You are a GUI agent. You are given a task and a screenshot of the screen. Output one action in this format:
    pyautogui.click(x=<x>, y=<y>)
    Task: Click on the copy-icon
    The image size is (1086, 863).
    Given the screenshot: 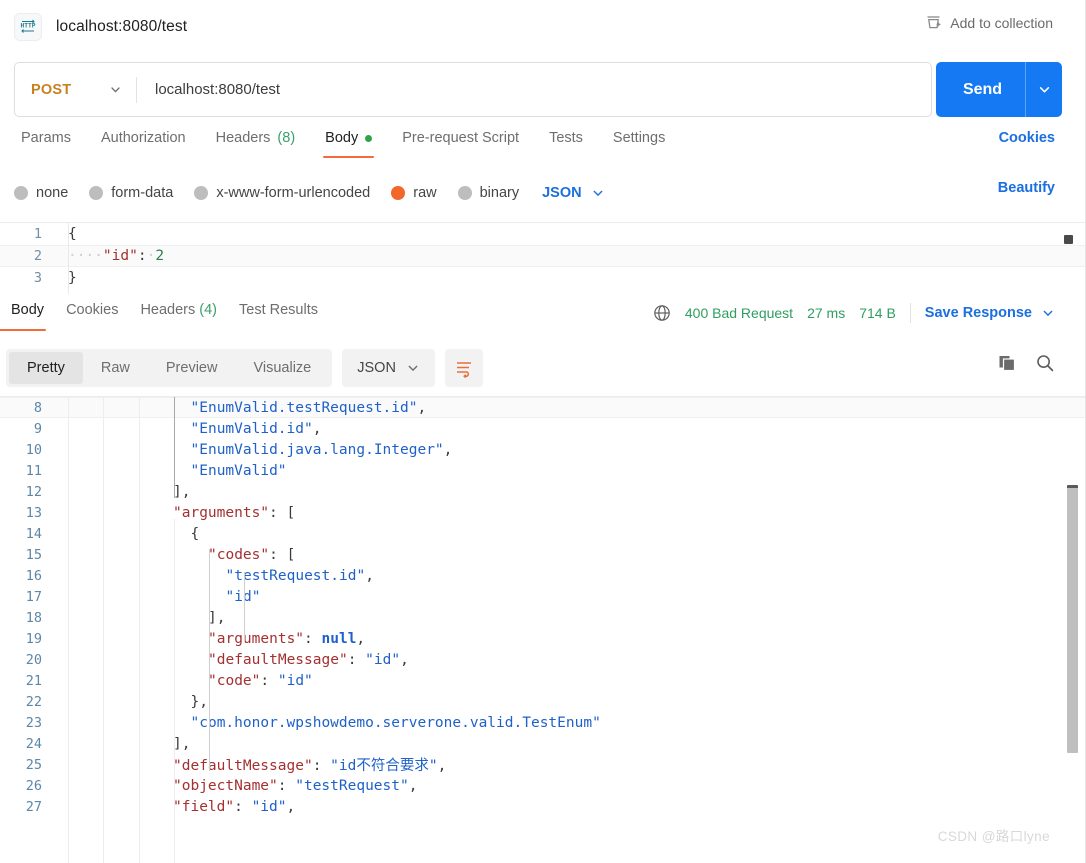 What is the action you would take?
    pyautogui.click(x=1007, y=363)
    